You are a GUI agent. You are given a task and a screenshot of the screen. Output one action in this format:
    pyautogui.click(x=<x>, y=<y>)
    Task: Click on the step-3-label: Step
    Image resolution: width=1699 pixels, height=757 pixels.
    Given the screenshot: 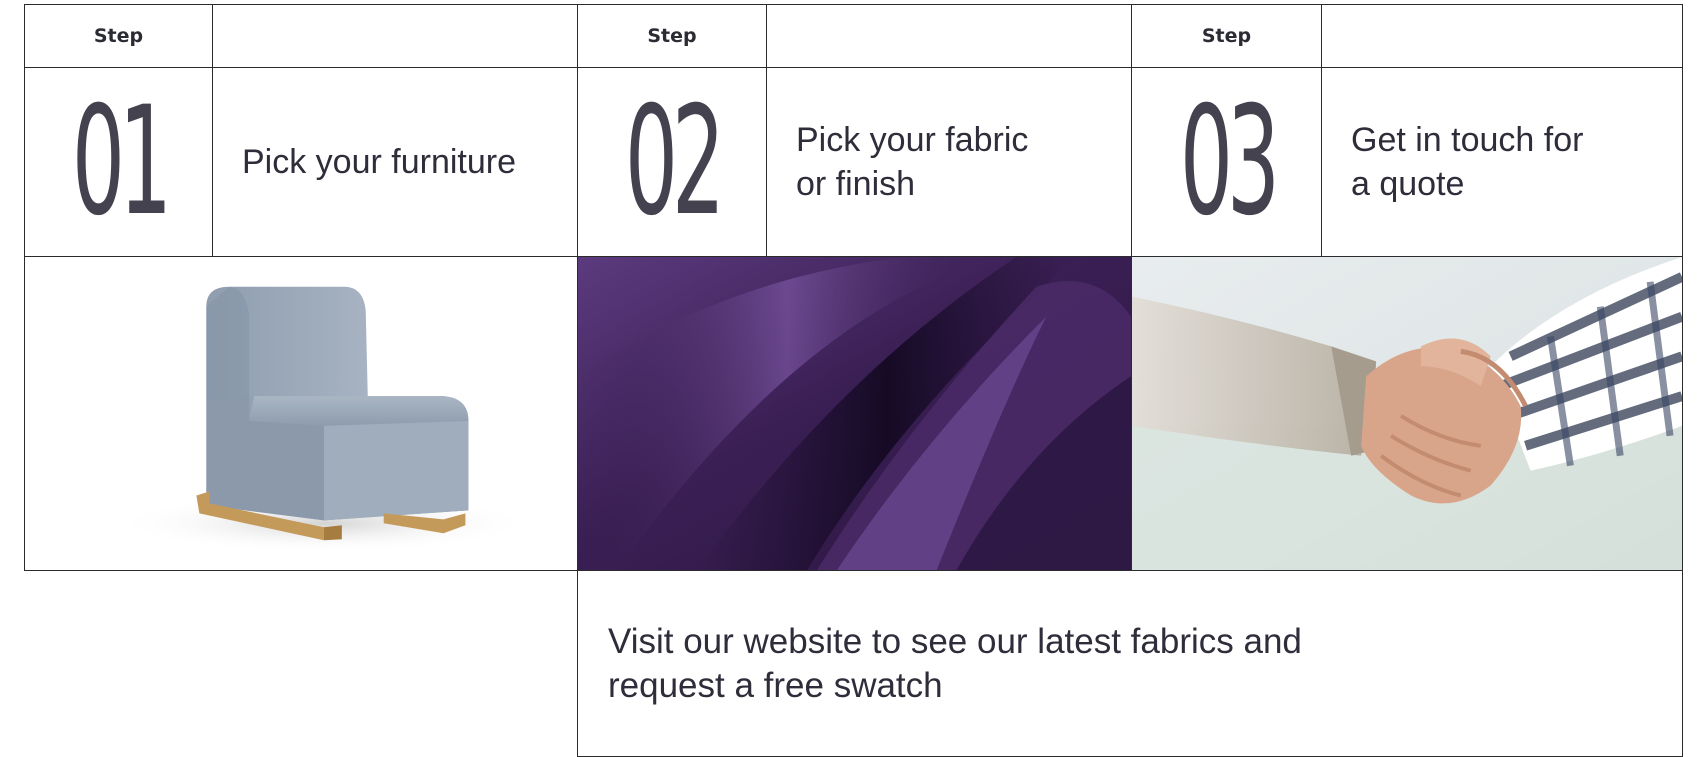 What is the action you would take?
    pyautogui.click(x=1226, y=36)
    